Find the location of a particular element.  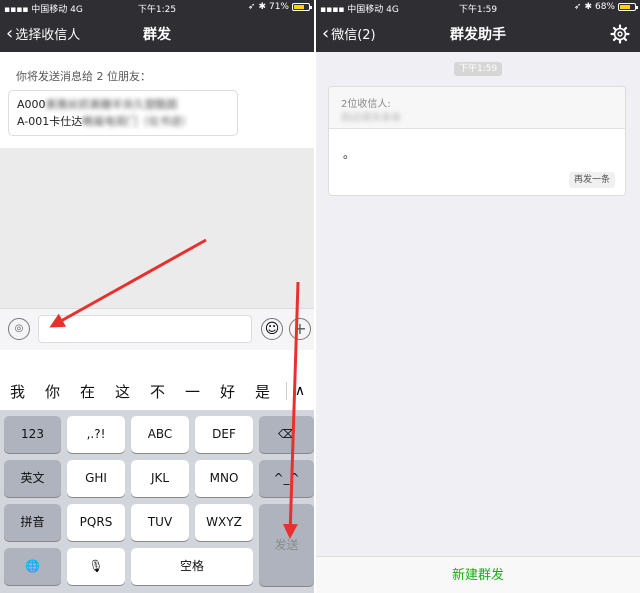

back-button: ‹ 微信(2) is located at coordinates (349, 33).